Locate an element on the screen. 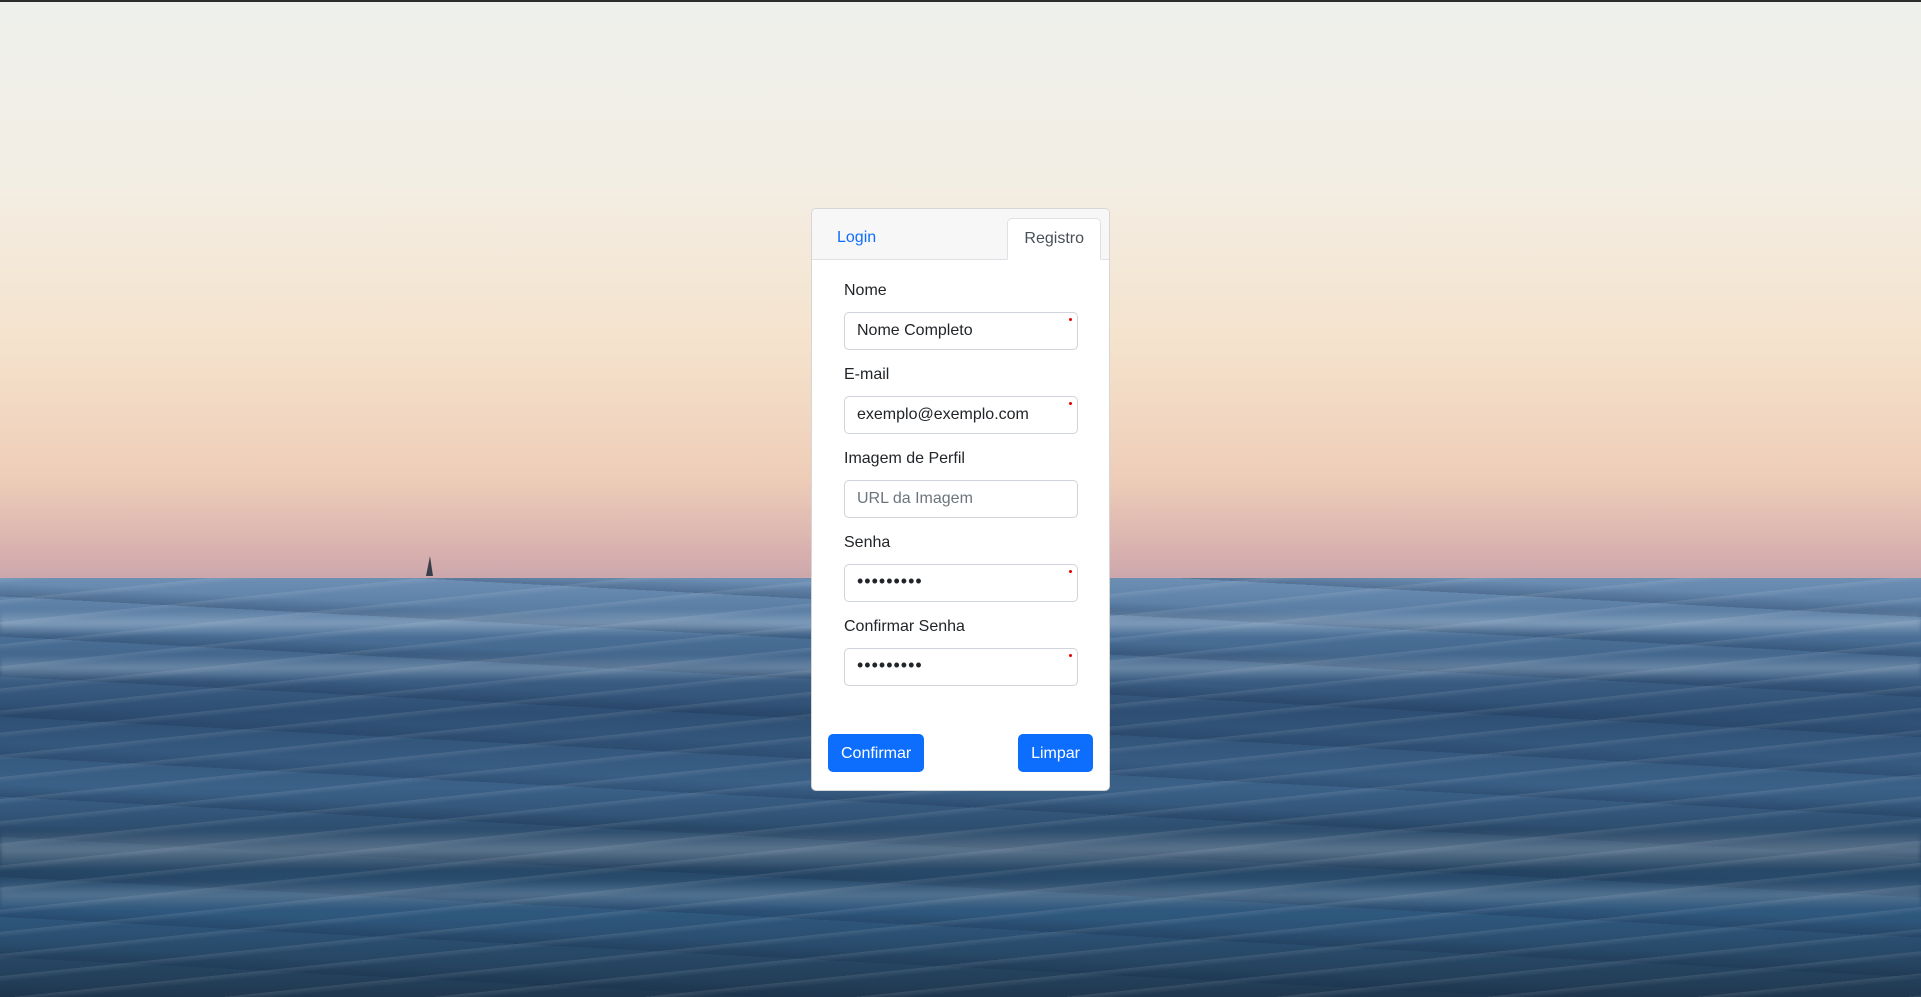 This screenshot has width=1921, height=997. tab-registro: Registro is located at coordinates (1054, 239).